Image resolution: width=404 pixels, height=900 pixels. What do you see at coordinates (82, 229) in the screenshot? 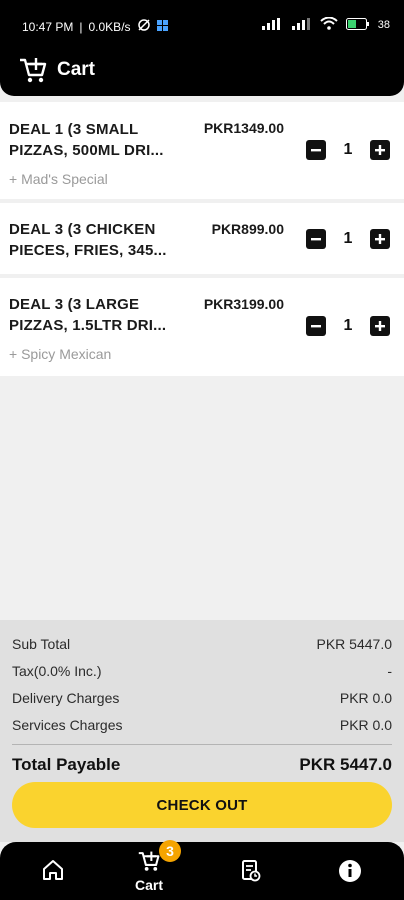
I see `item-name-line: DEAL 3 (3 CHICKEN` at bounding box center [82, 229].